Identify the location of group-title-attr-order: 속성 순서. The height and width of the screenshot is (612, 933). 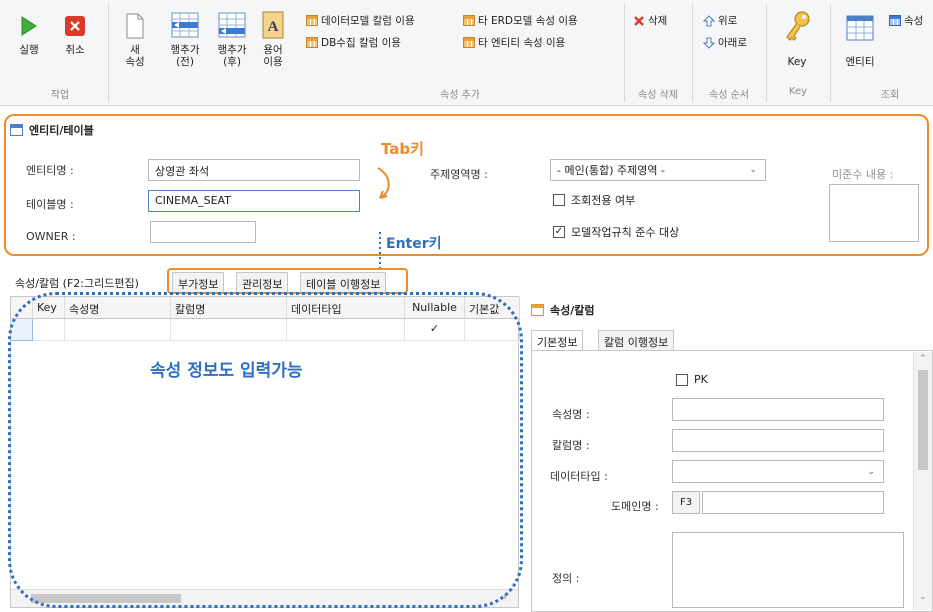
(729, 95).